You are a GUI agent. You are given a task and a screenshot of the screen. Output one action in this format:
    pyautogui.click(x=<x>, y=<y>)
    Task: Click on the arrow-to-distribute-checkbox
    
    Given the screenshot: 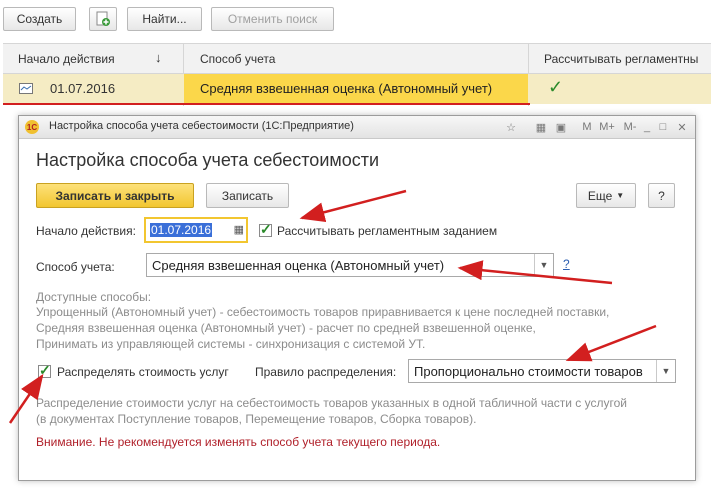 What is the action you would take?
    pyautogui.click(x=26, y=398)
    